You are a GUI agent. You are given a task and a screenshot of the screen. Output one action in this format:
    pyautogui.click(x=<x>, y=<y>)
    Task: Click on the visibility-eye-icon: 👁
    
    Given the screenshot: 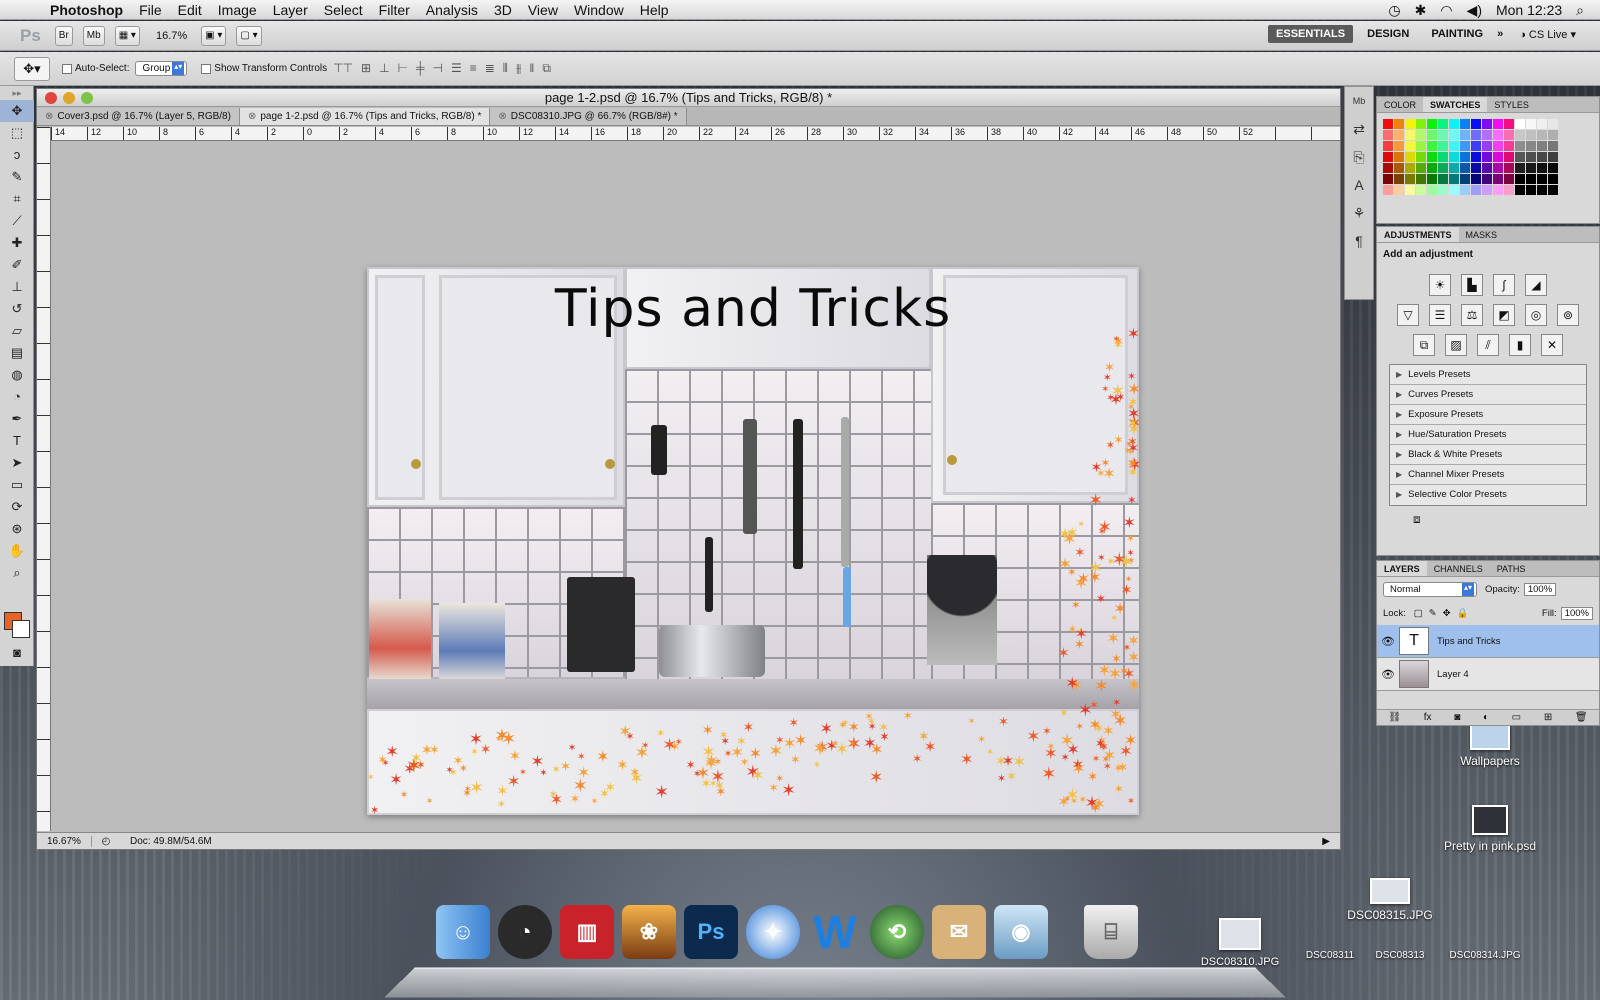 What is the action you would take?
    pyautogui.click(x=1388, y=641)
    